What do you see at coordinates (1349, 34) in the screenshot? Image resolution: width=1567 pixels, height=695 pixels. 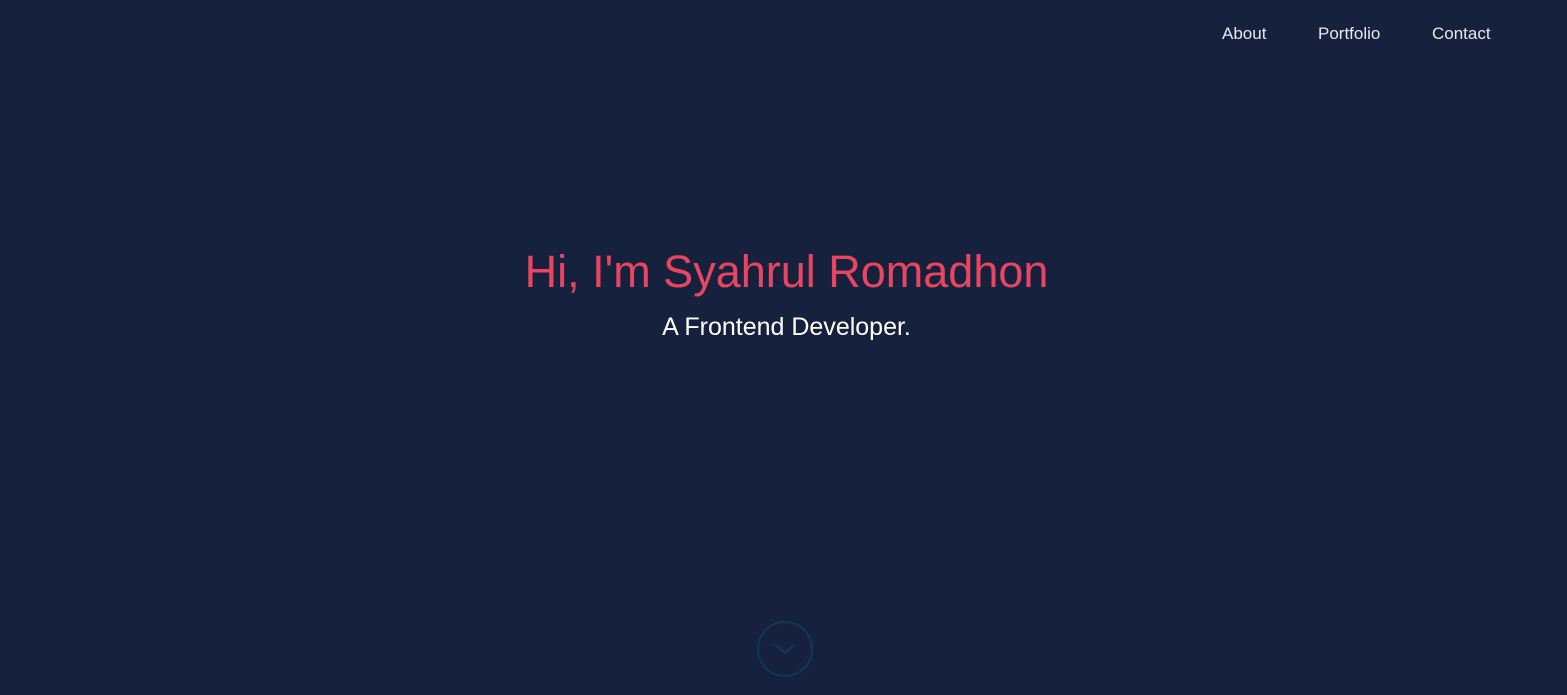 I see `nav-portfolio-link: Portfolio` at bounding box center [1349, 34].